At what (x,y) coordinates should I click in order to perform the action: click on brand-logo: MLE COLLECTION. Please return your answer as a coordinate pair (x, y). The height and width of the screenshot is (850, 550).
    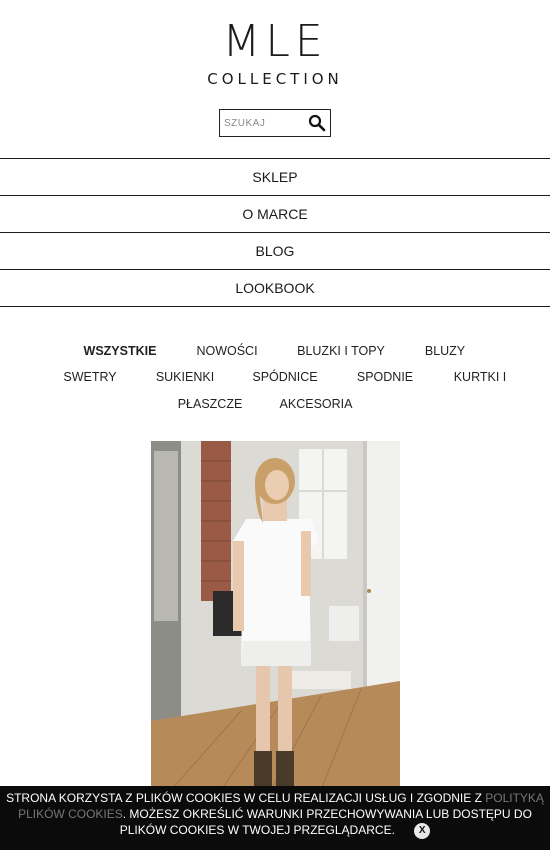
    Looking at the image, I should click on (275, 52).